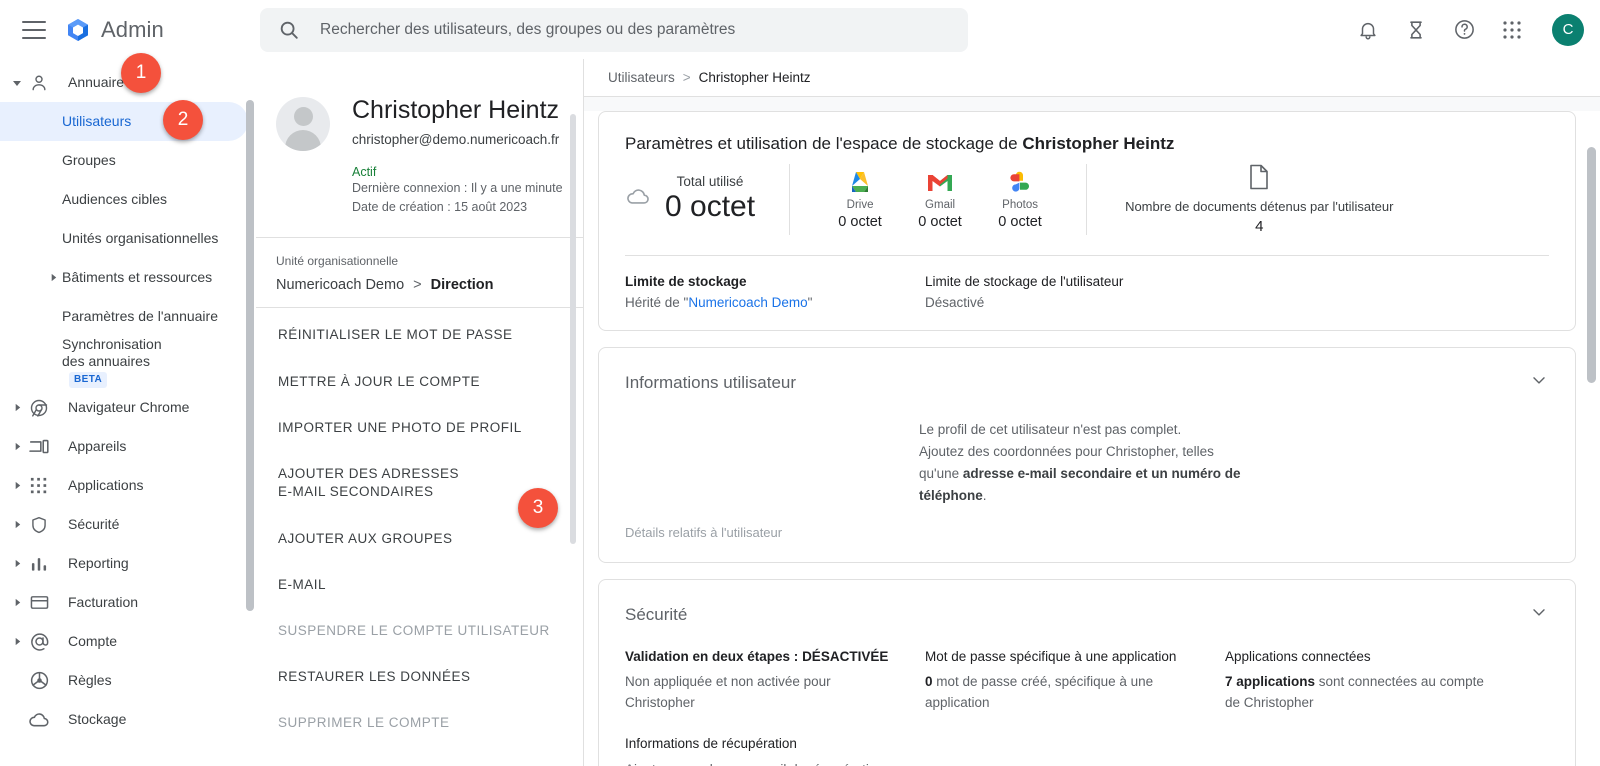 This screenshot has width=1600, height=766. Describe the element at coordinates (420, 585) in the screenshot. I see `action-email: E-MAIL` at that location.